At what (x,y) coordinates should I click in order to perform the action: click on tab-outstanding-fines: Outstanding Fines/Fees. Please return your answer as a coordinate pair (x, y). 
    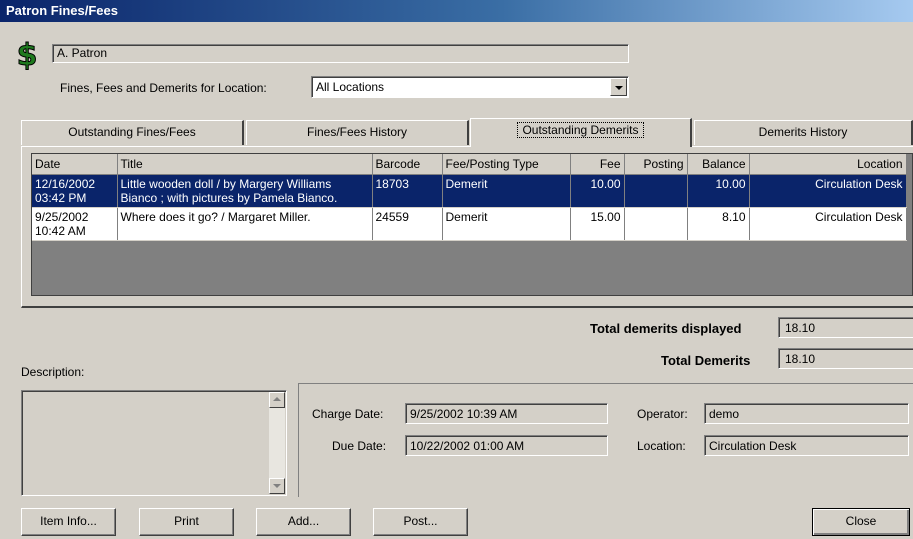
    Looking at the image, I should click on (132, 132).